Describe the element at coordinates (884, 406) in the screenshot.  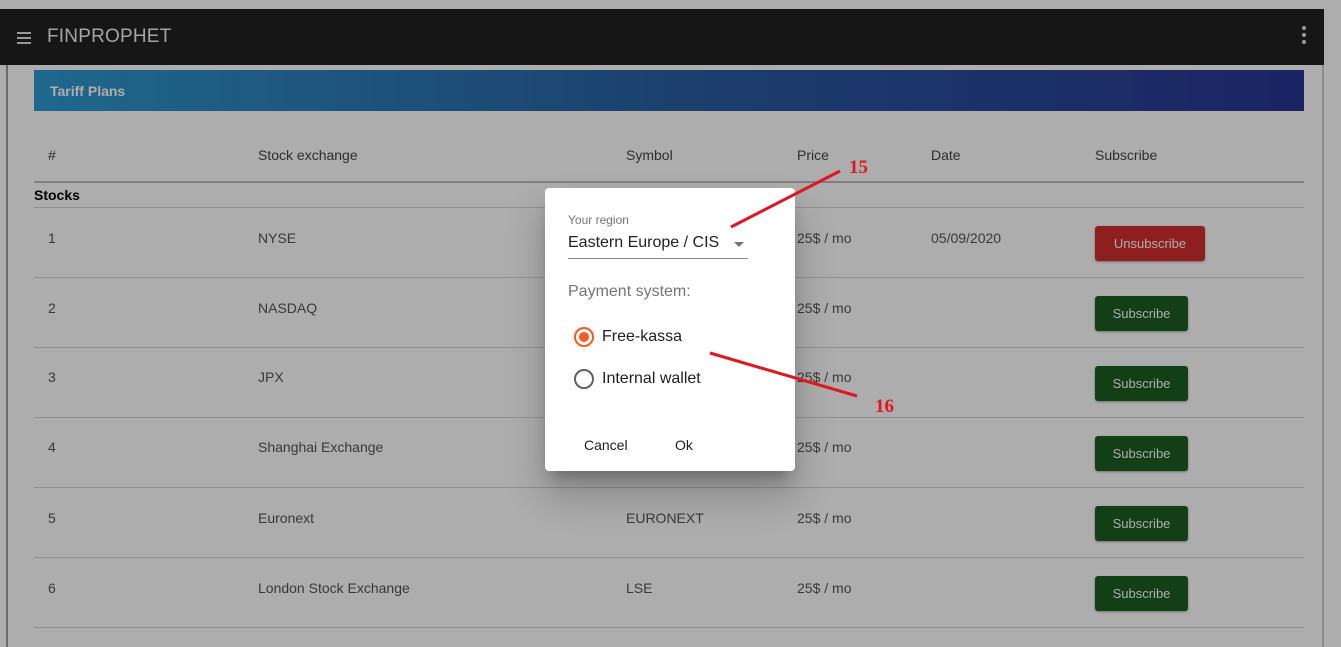
I see `annotation-label-16: 16` at that location.